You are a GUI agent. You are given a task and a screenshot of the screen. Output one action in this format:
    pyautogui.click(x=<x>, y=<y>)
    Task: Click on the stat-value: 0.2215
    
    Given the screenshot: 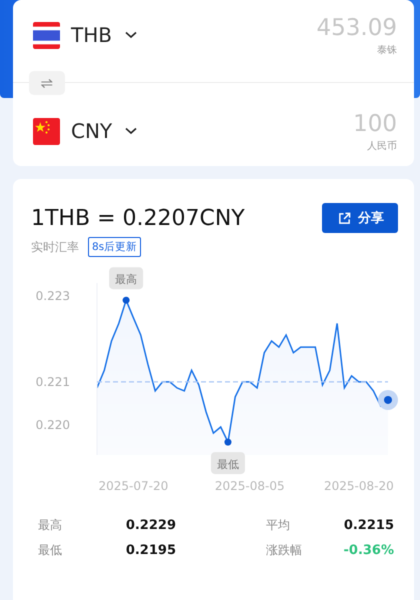 What is the action you would take?
    pyautogui.click(x=369, y=525)
    